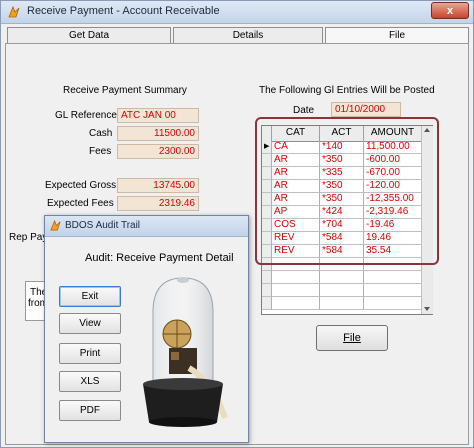 The height and width of the screenshot is (448, 474). What do you see at coordinates (347, 191) in the screenshot?
I see `gl-entries-highlight-callout` at bounding box center [347, 191].